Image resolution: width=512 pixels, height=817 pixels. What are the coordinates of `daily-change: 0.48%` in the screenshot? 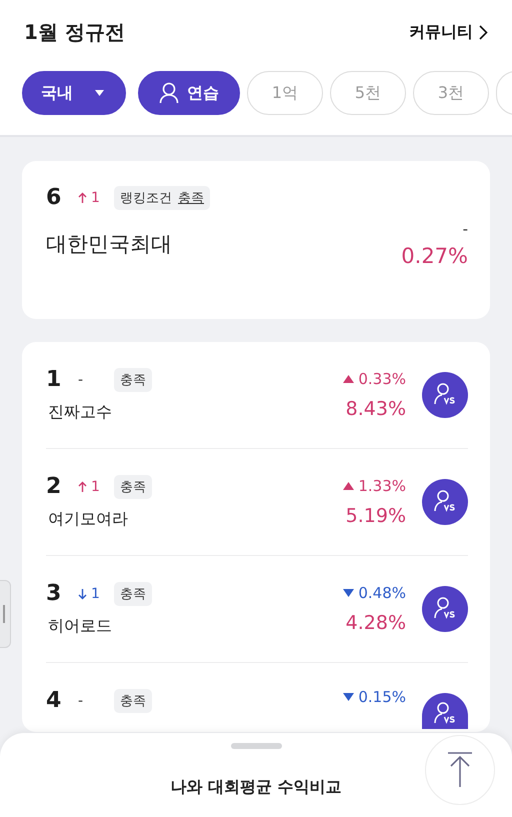 It's located at (374, 593).